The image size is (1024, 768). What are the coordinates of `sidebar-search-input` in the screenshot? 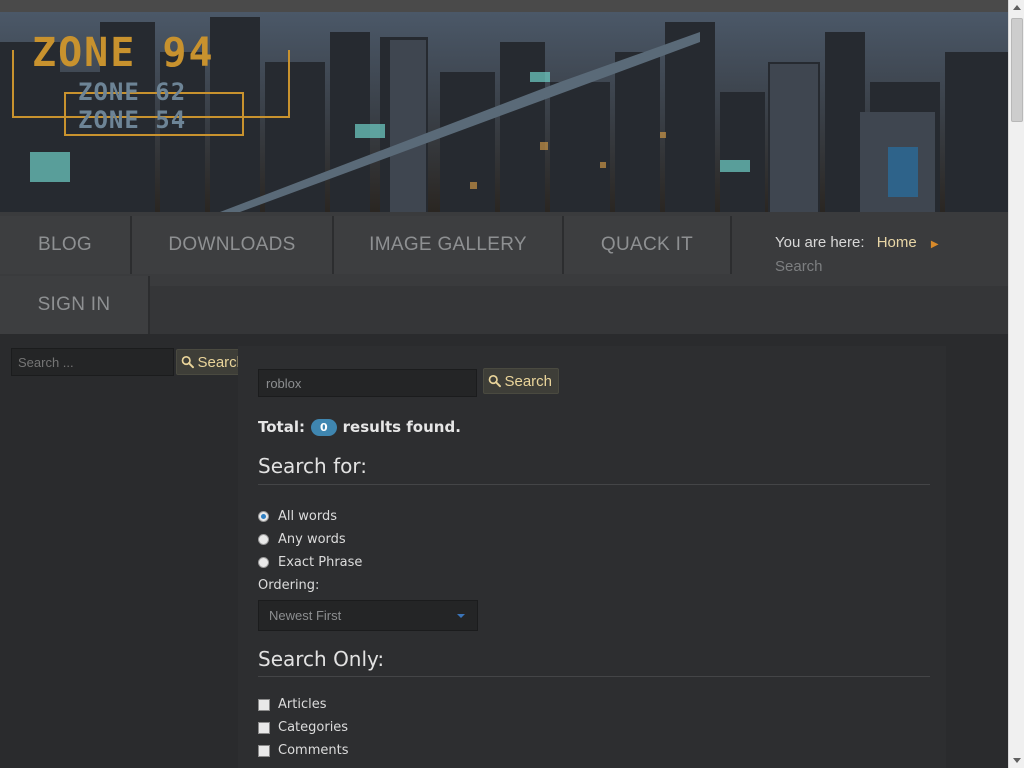 It's located at (92, 362).